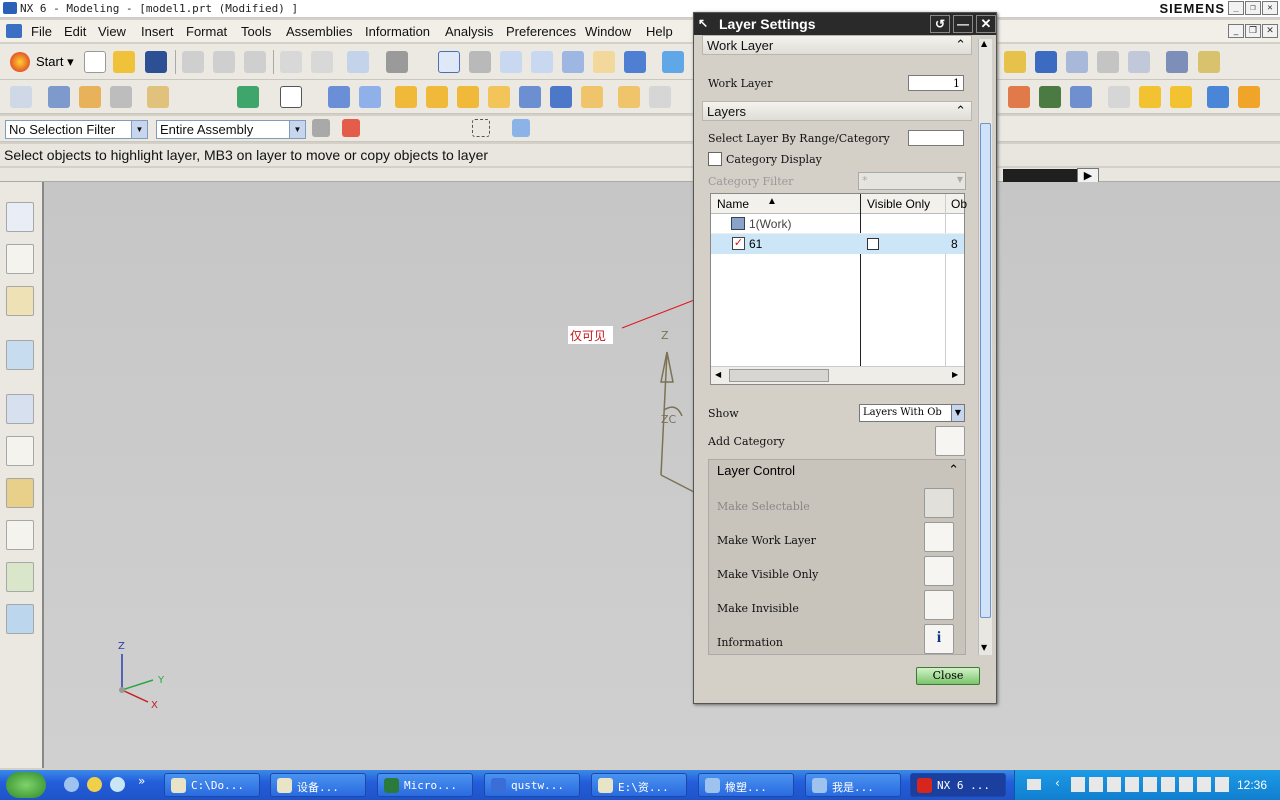 The height and width of the screenshot is (800, 1280). I want to click on tray-expand-icon: ‹, so click(1057, 783).